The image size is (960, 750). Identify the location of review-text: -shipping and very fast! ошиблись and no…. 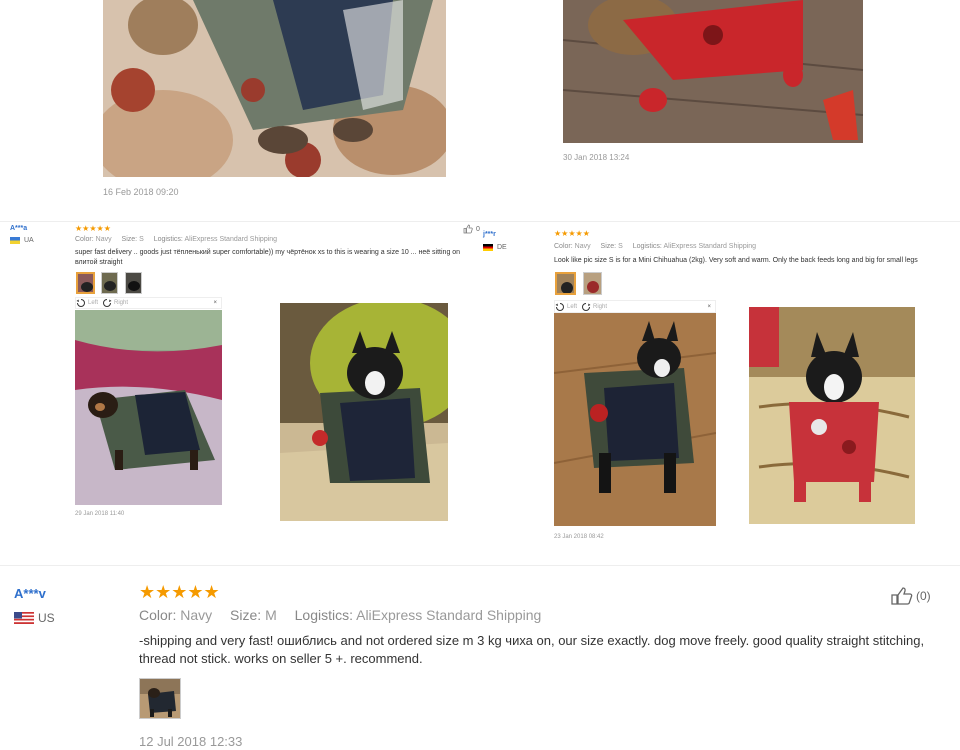
(532, 649).